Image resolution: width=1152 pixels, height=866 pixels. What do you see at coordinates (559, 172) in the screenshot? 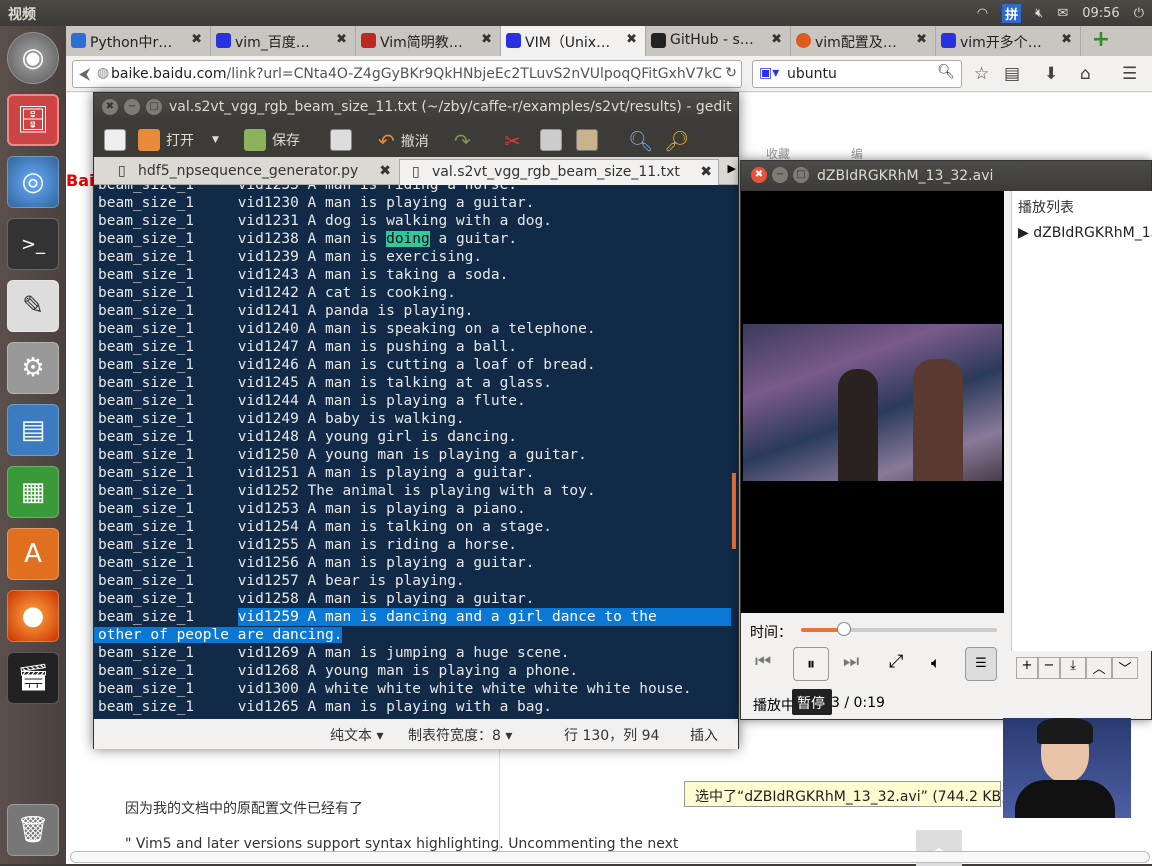
I see `tab-val: ▯ val.s2vt_vgg_rgb_beam_size_11.txt ✖` at bounding box center [559, 172].